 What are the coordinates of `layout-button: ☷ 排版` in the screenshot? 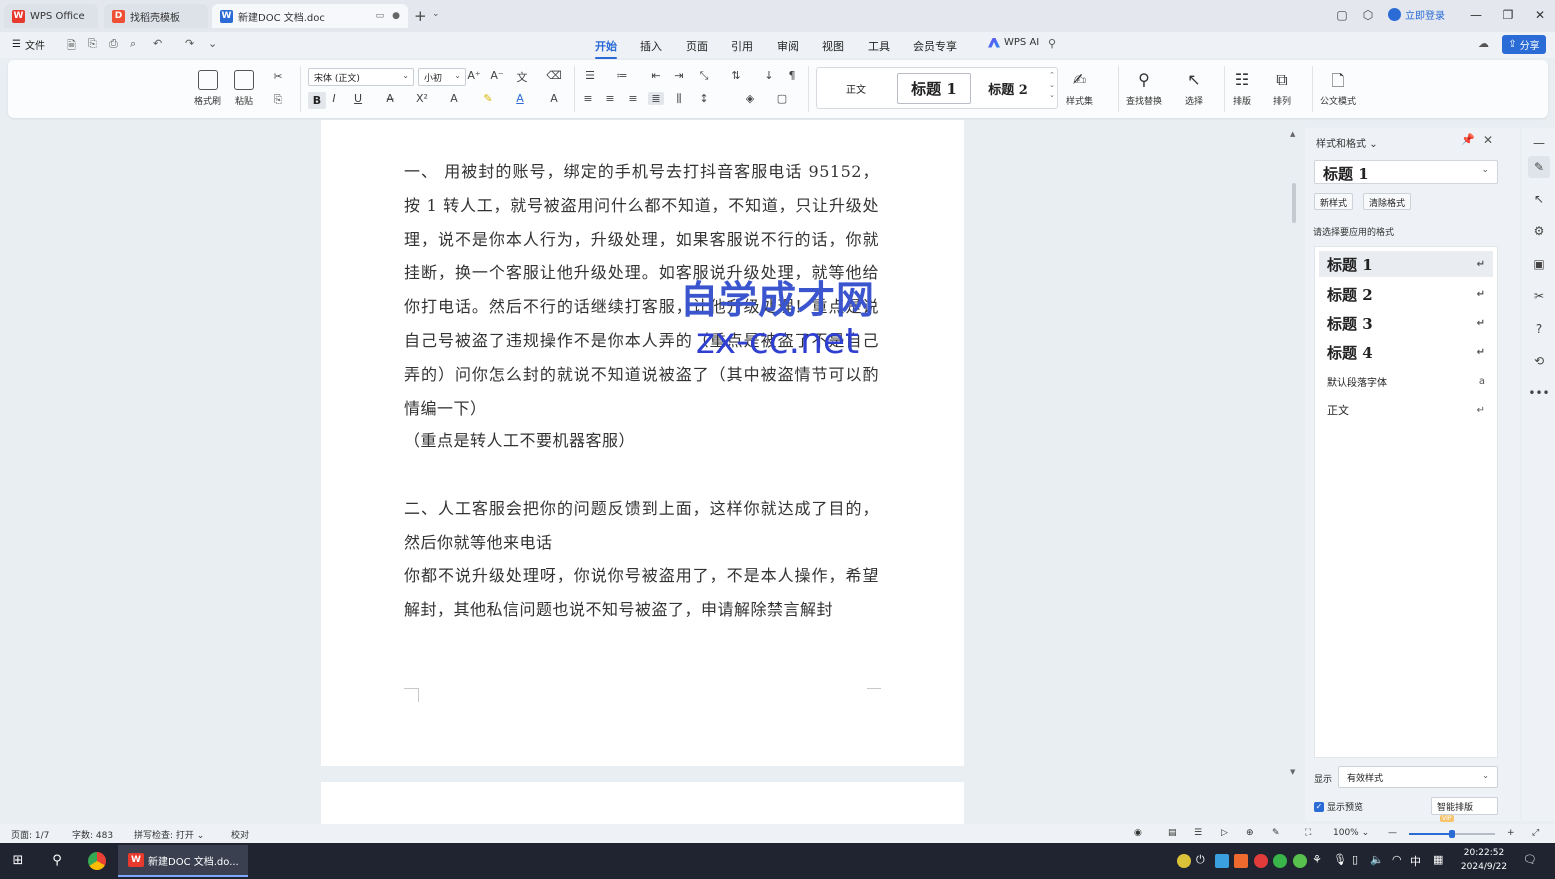 It's located at (1242, 88).